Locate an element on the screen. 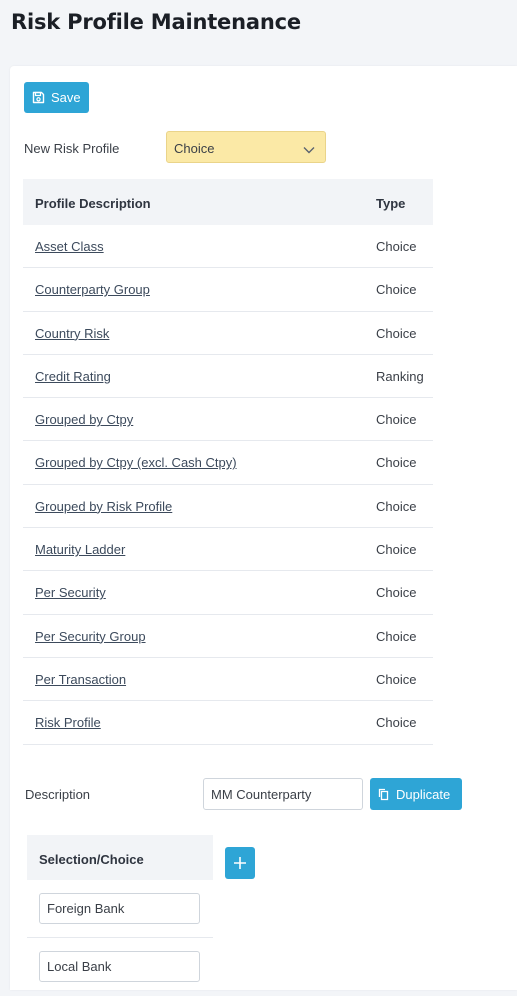 Image resolution: width=517 pixels, height=996 pixels. selection-choice-table: Selection/Choice is located at coordinates (120, 915).